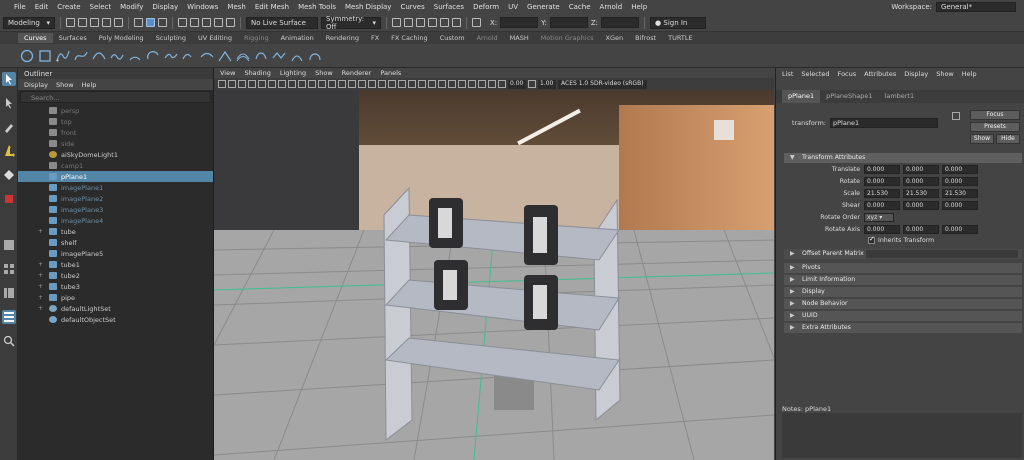  What do you see at coordinates (292, 84) in the screenshot?
I see `grid-icon` at bounding box center [292, 84].